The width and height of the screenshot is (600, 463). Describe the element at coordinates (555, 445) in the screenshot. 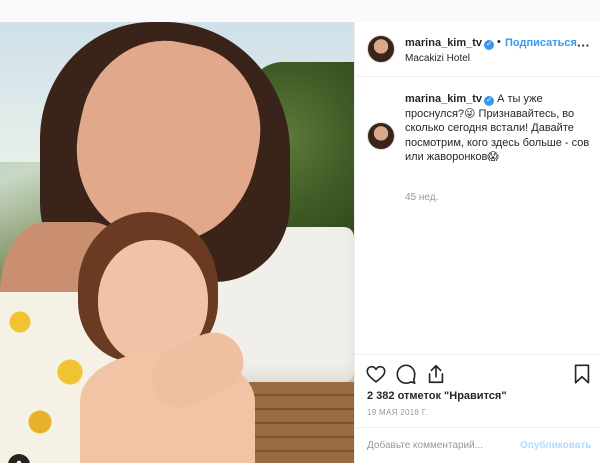

I see `publish-button: Опубликовать` at that location.